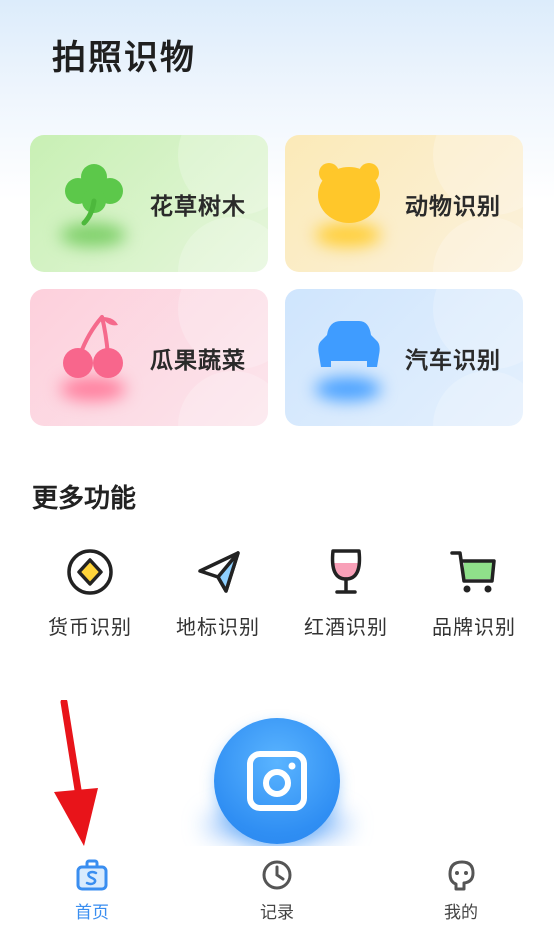  Describe the element at coordinates (461, 875) in the screenshot. I see `profile-face-icon` at that location.